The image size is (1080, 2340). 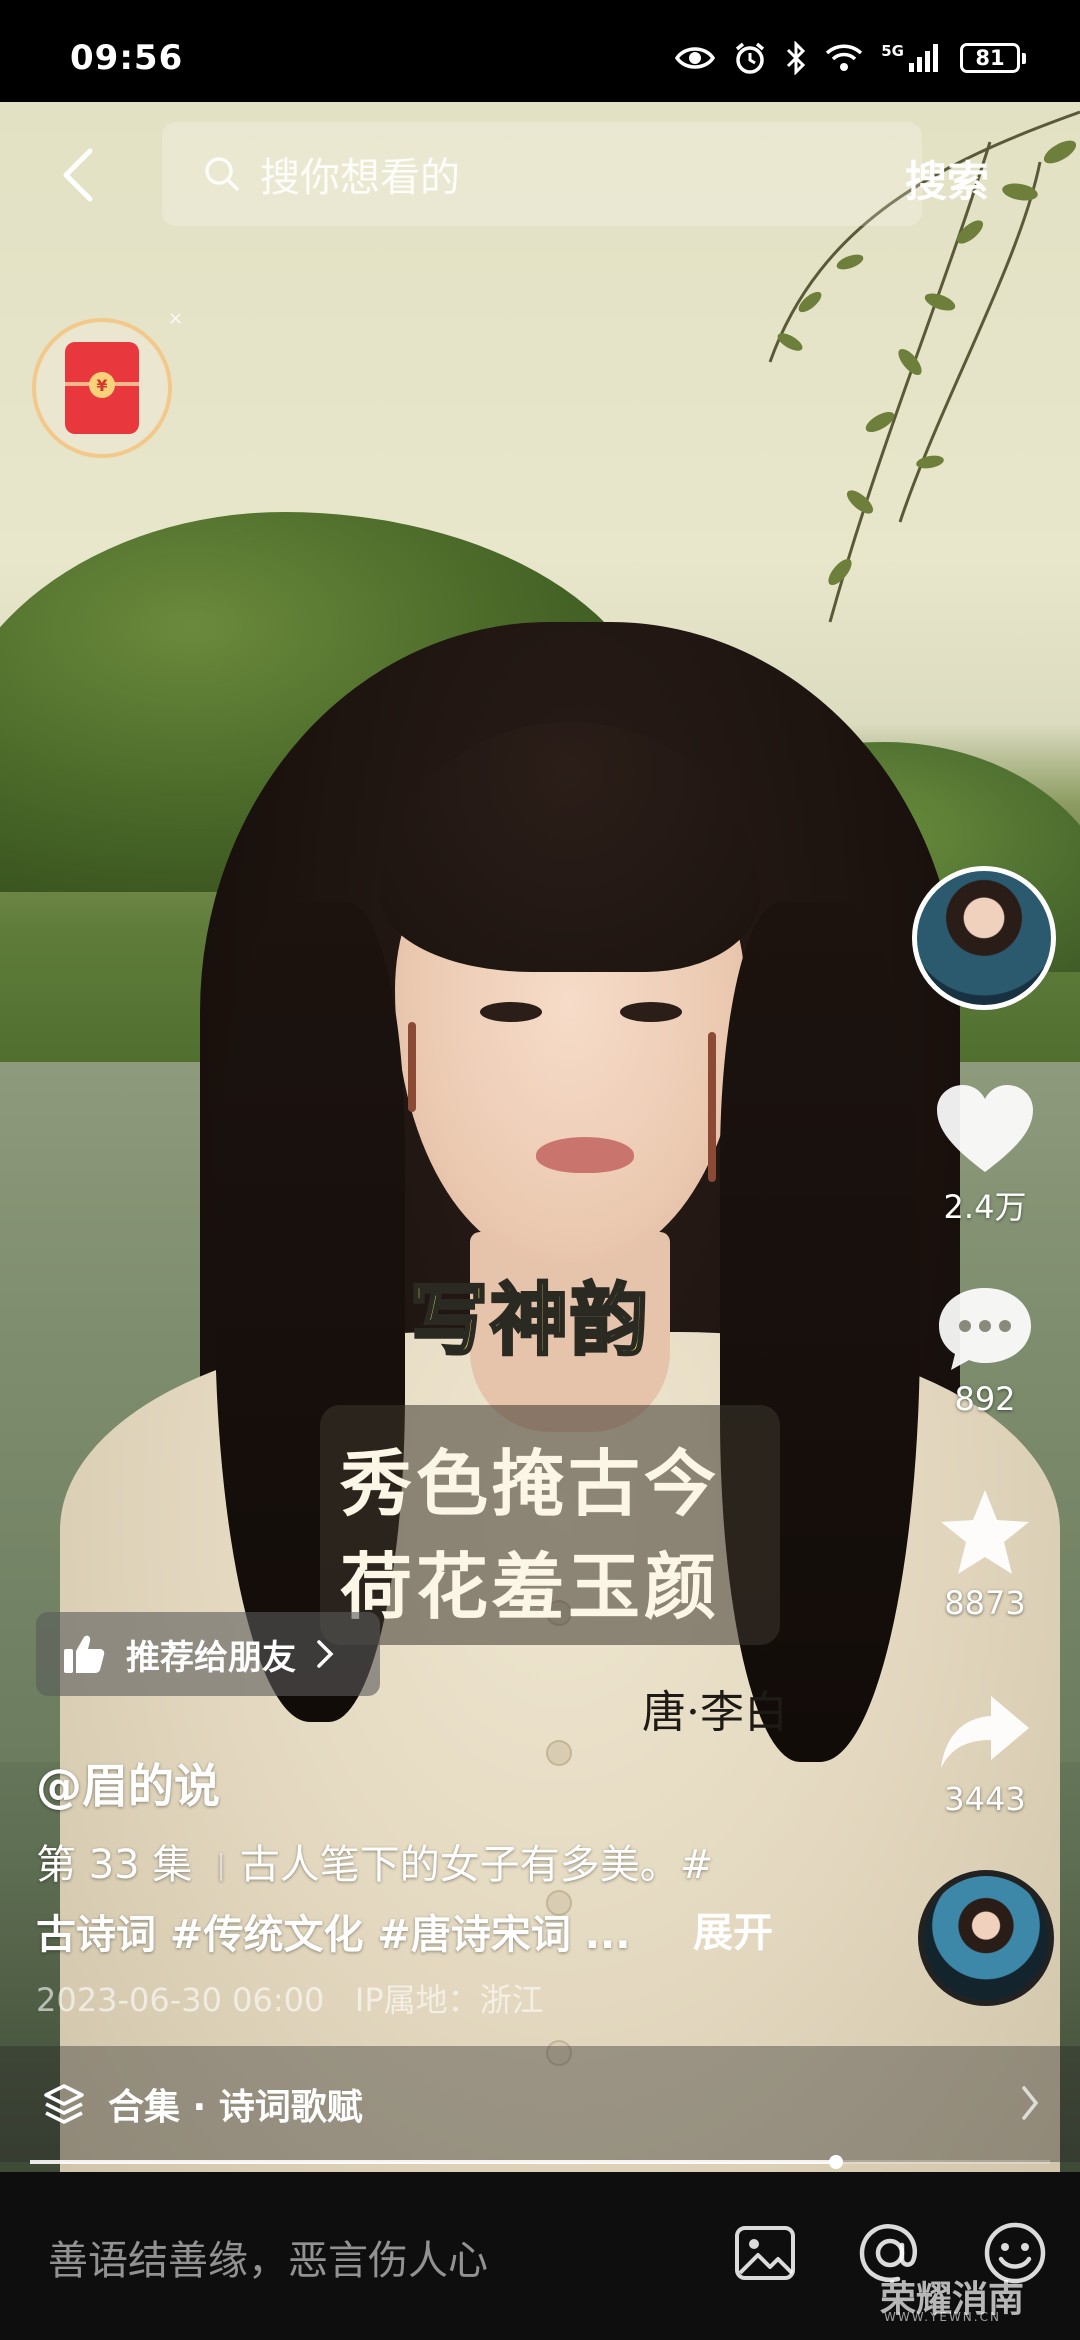 What do you see at coordinates (412, 1067) in the screenshot?
I see `earring-left` at bounding box center [412, 1067].